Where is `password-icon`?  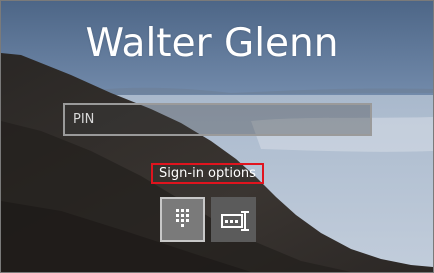
password-icon is located at coordinates (235, 221).